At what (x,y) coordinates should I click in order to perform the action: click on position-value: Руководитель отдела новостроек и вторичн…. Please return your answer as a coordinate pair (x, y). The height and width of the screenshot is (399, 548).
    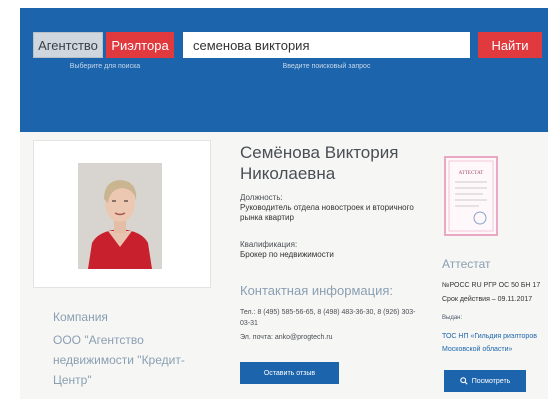
    Looking at the image, I should click on (327, 212).